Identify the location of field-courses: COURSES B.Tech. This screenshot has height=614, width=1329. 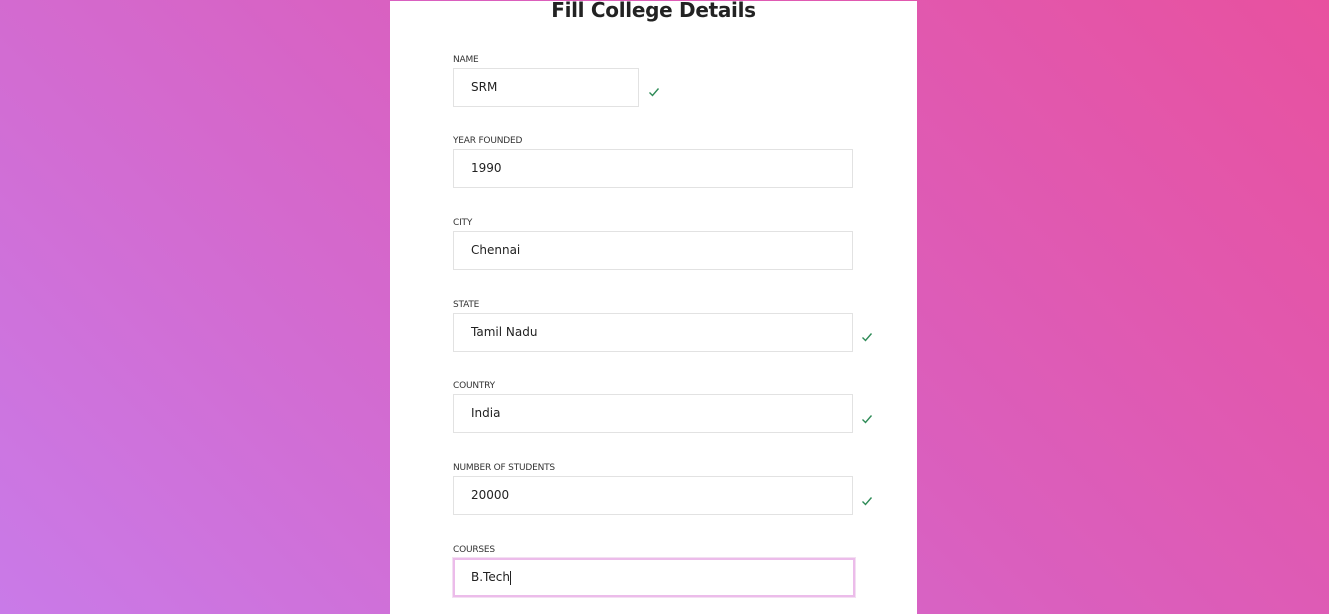
(654, 570).